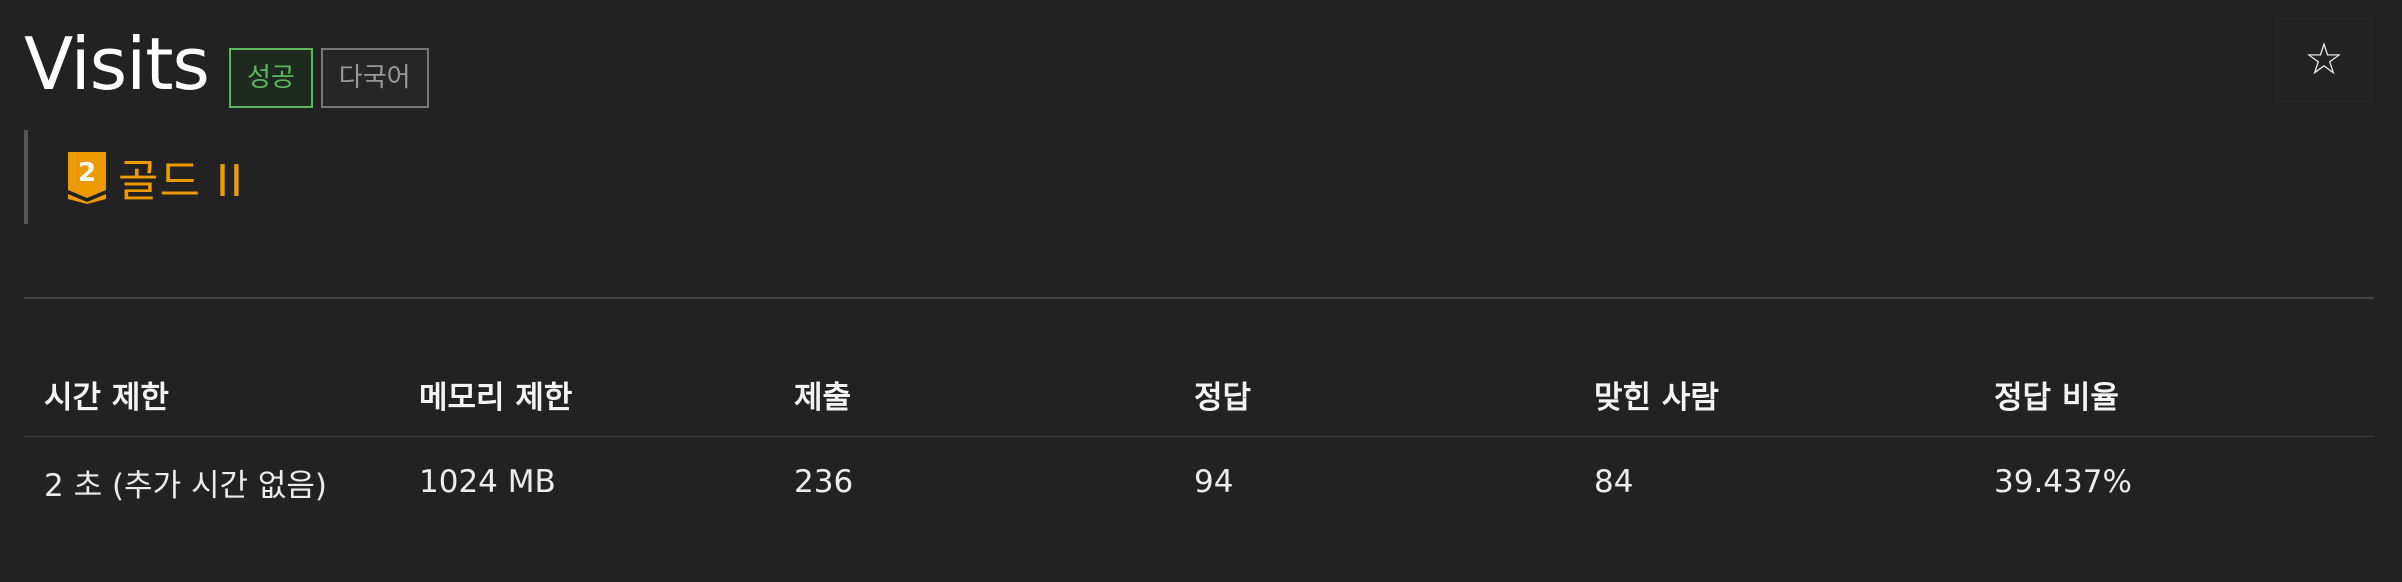 Image resolution: width=2402 pixels, height=582 pixels. I want to click on header-accept-ratio: 정답 비율, so click(2174, 394).